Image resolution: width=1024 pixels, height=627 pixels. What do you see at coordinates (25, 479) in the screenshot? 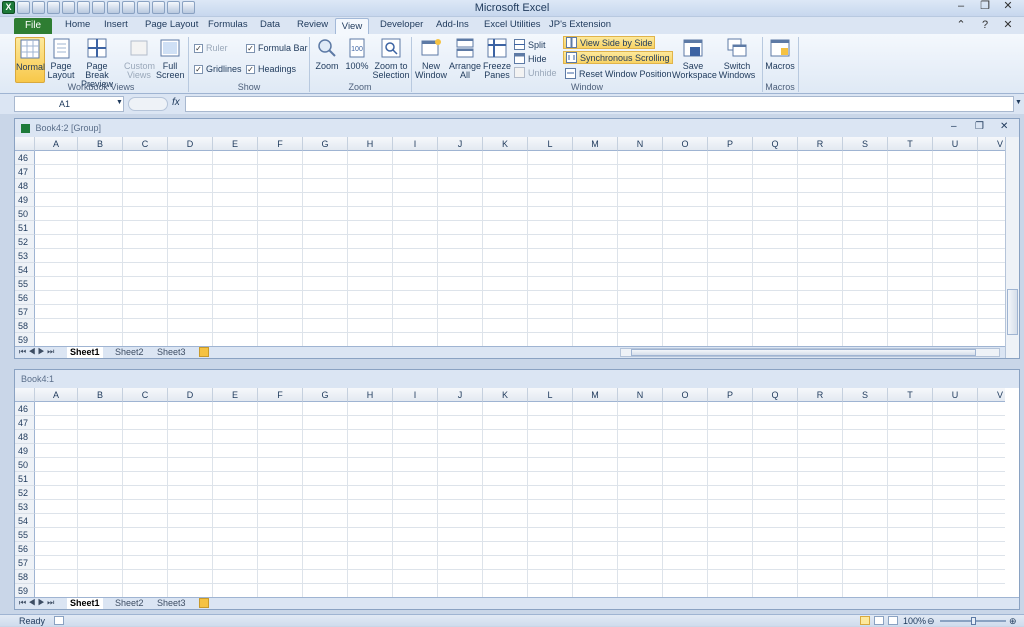
I see `row-header-51: 51` at bounding box center [25, 479].